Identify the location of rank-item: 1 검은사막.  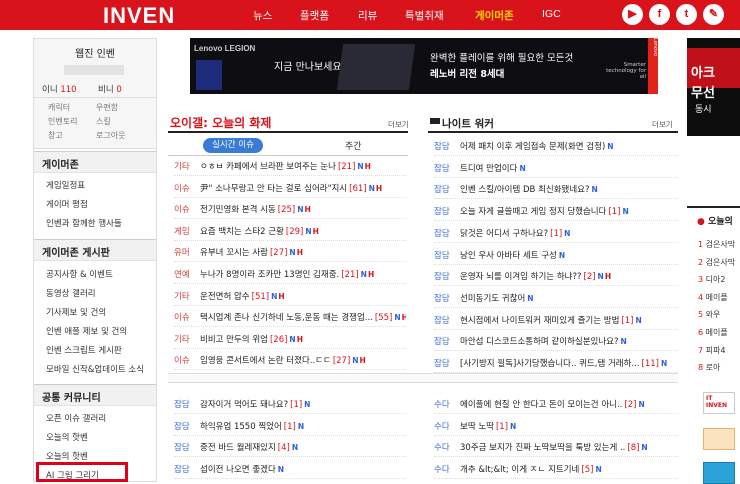
(716, 244).